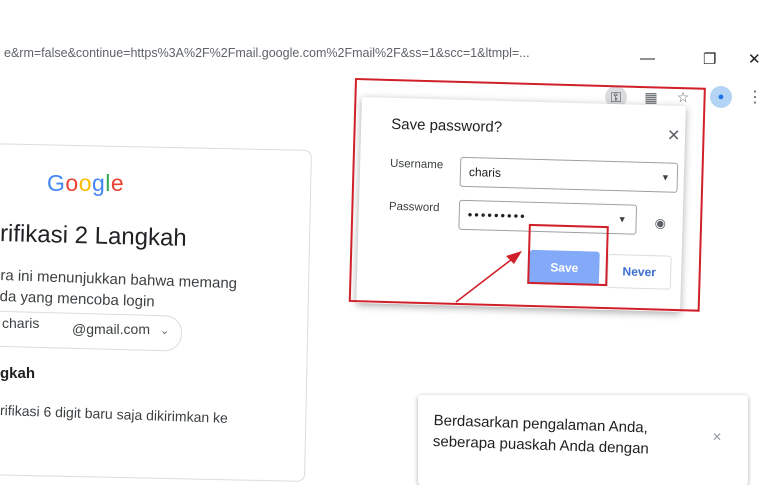 The image size is (761, 485). What do you see at coordinates (647, 58) in the screenshot?
I see `minimize-icon: —` at bounding box center [647, 58].